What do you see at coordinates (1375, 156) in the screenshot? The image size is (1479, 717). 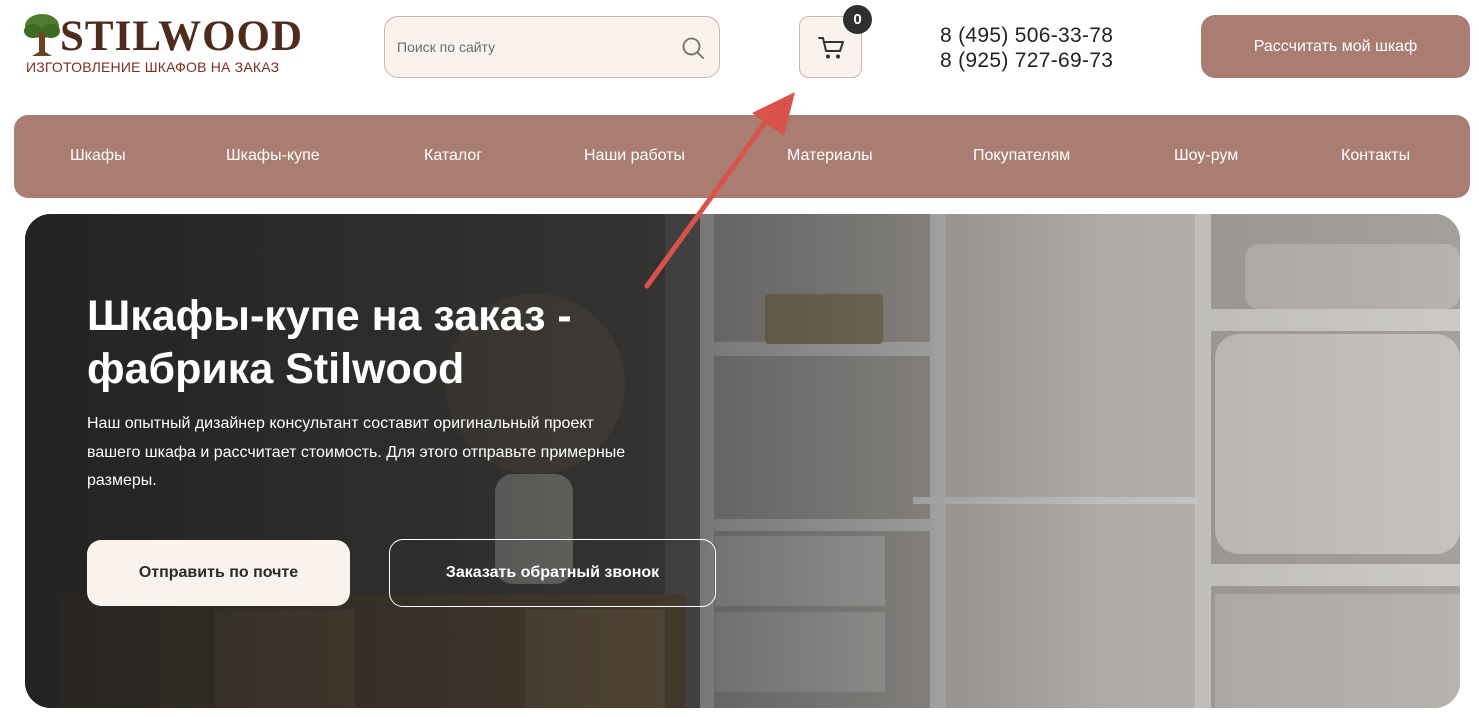 I see `nav-item-contacts: Контакты` at bounding box center [1375, 156].